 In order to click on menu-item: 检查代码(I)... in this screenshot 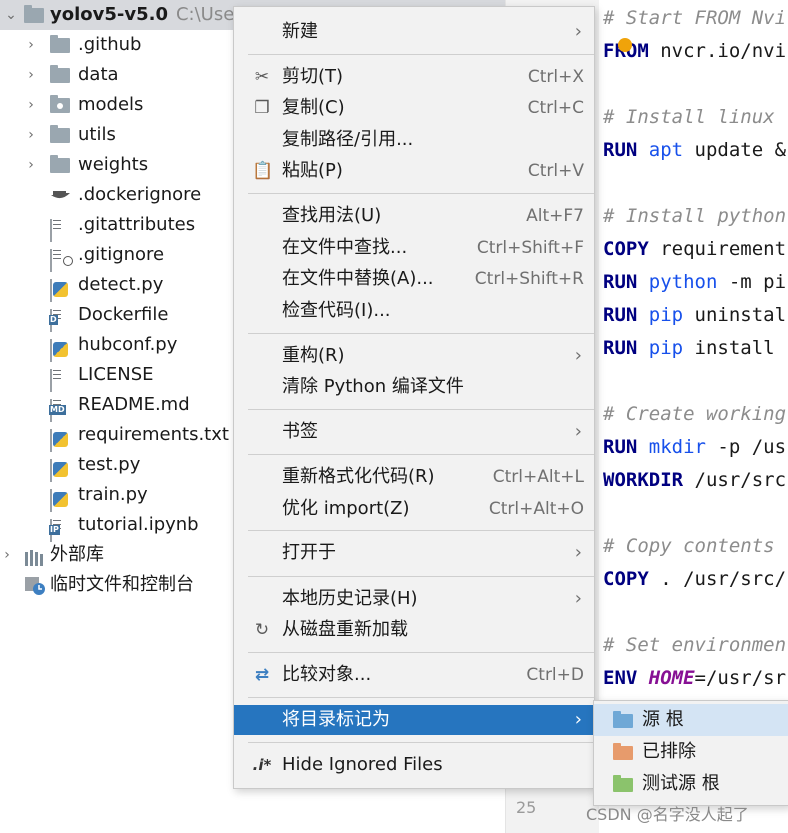, I will do `click(414, 311)`.